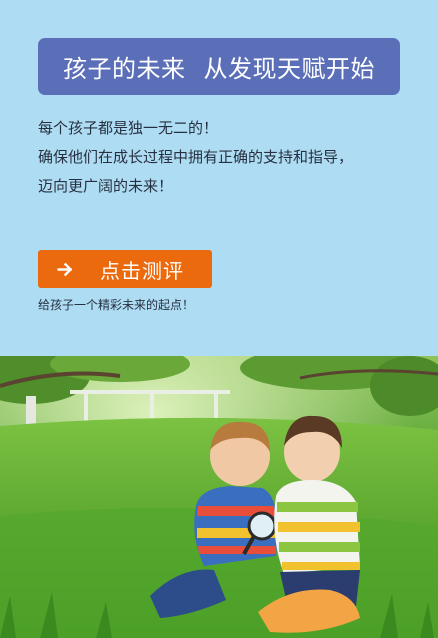  I want to click on arrow-right-icon, so click(65, 269).